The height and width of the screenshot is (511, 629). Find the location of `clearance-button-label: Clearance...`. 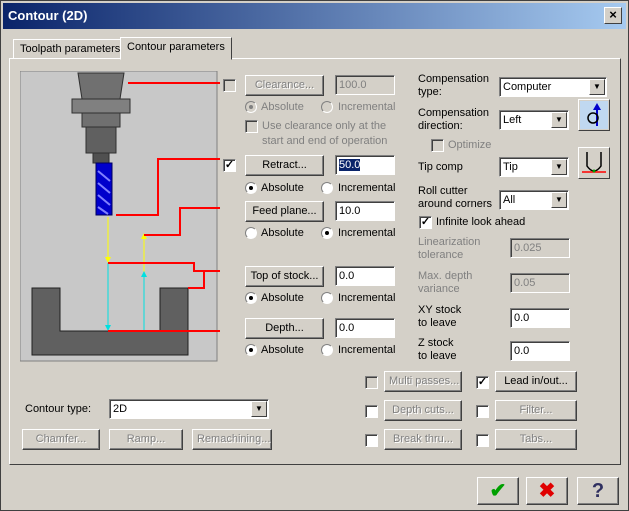

clearance-button-label: Clearance... is located at coordinates (284, 85).